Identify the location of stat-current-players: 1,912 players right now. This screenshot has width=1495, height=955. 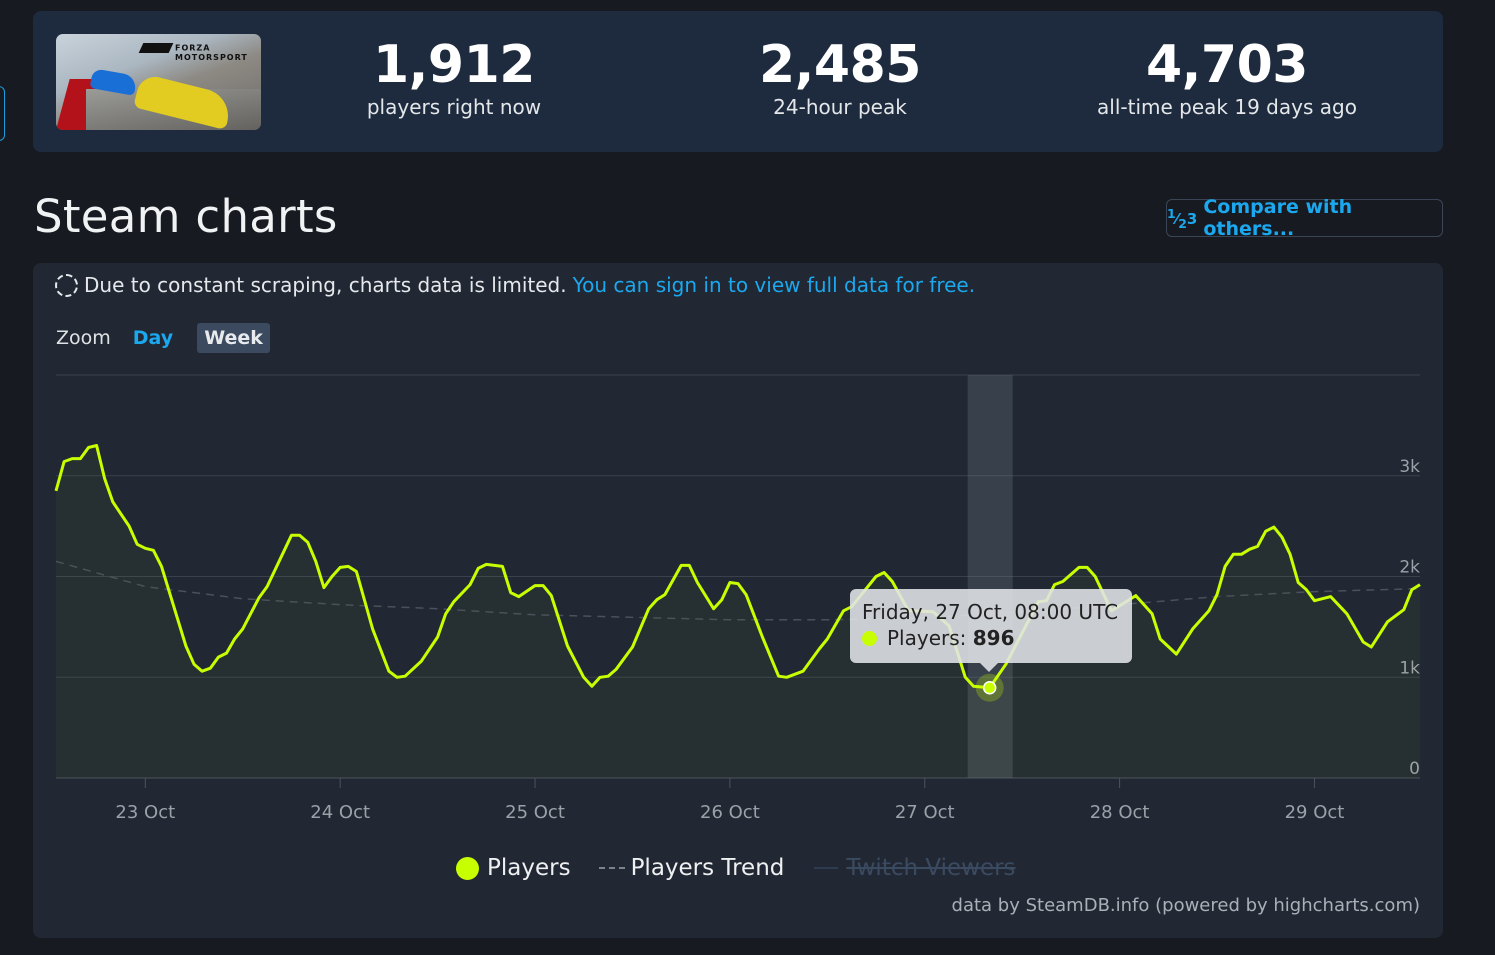
(454, 78).